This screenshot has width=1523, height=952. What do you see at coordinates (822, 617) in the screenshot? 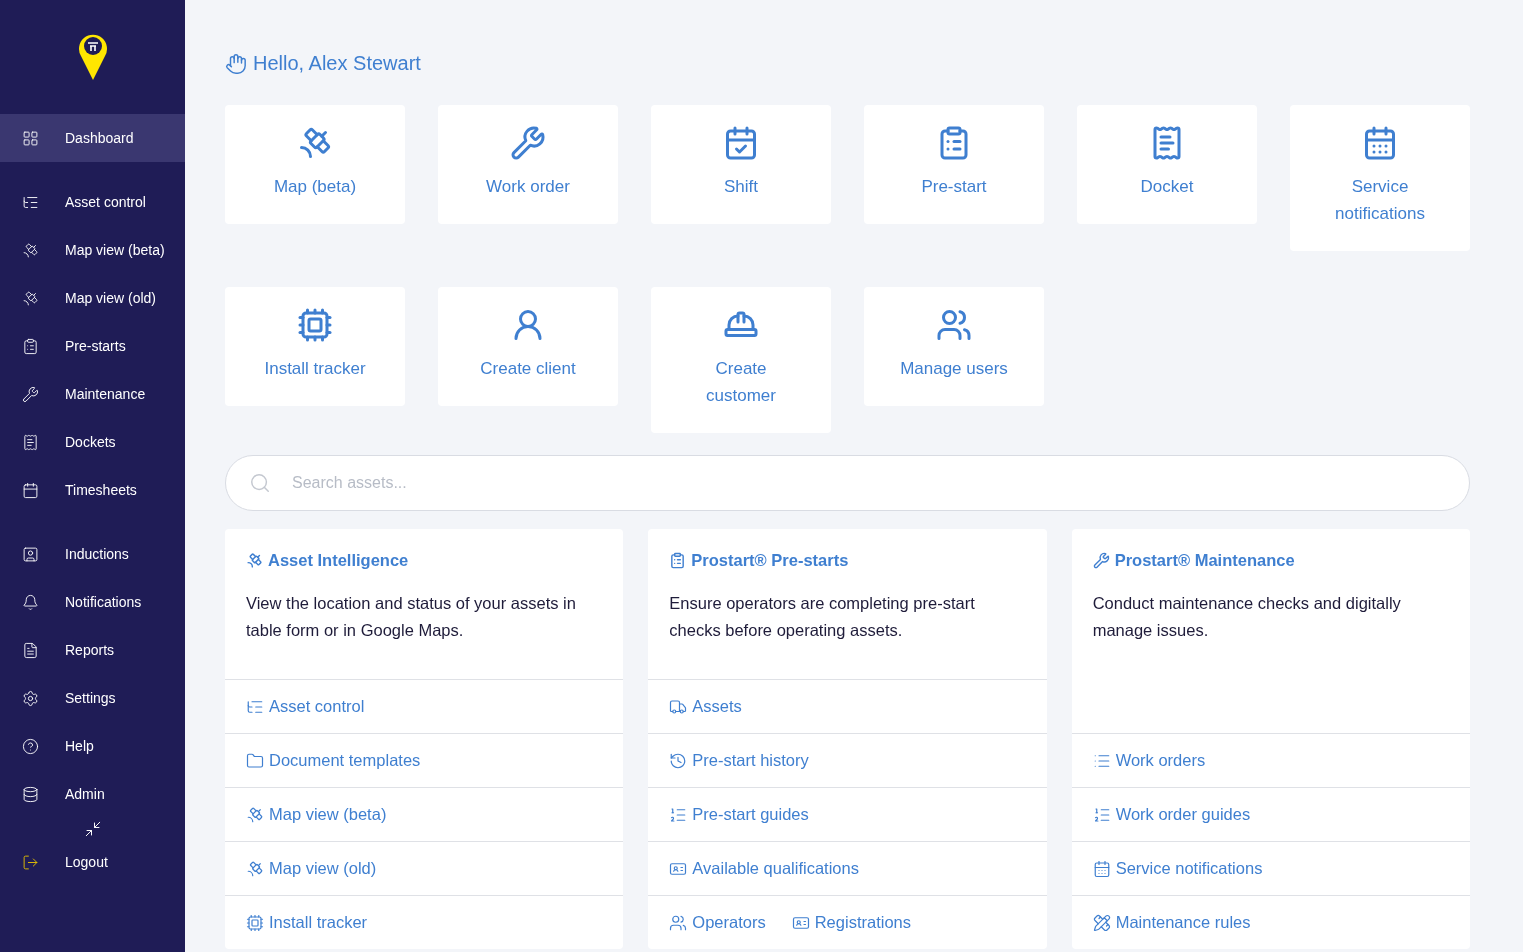
I see `card-description: Ensure operators are completing pre-start checks before operating assets.` at bounding box center [822, 617].